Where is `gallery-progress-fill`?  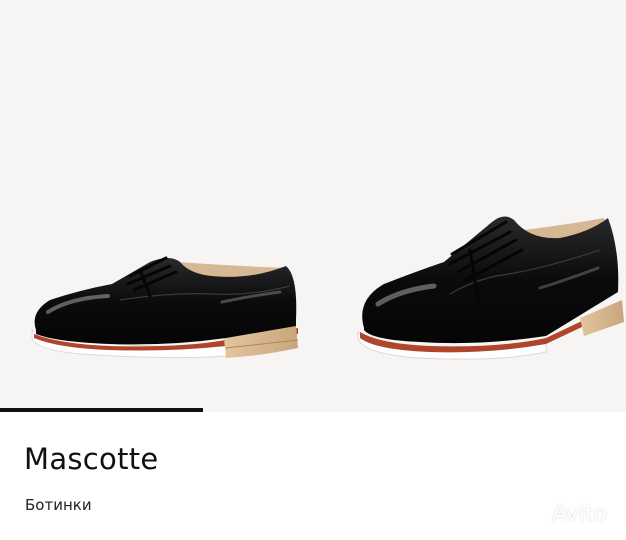 gallery-progress-fill is located at coordinates (102, 410).